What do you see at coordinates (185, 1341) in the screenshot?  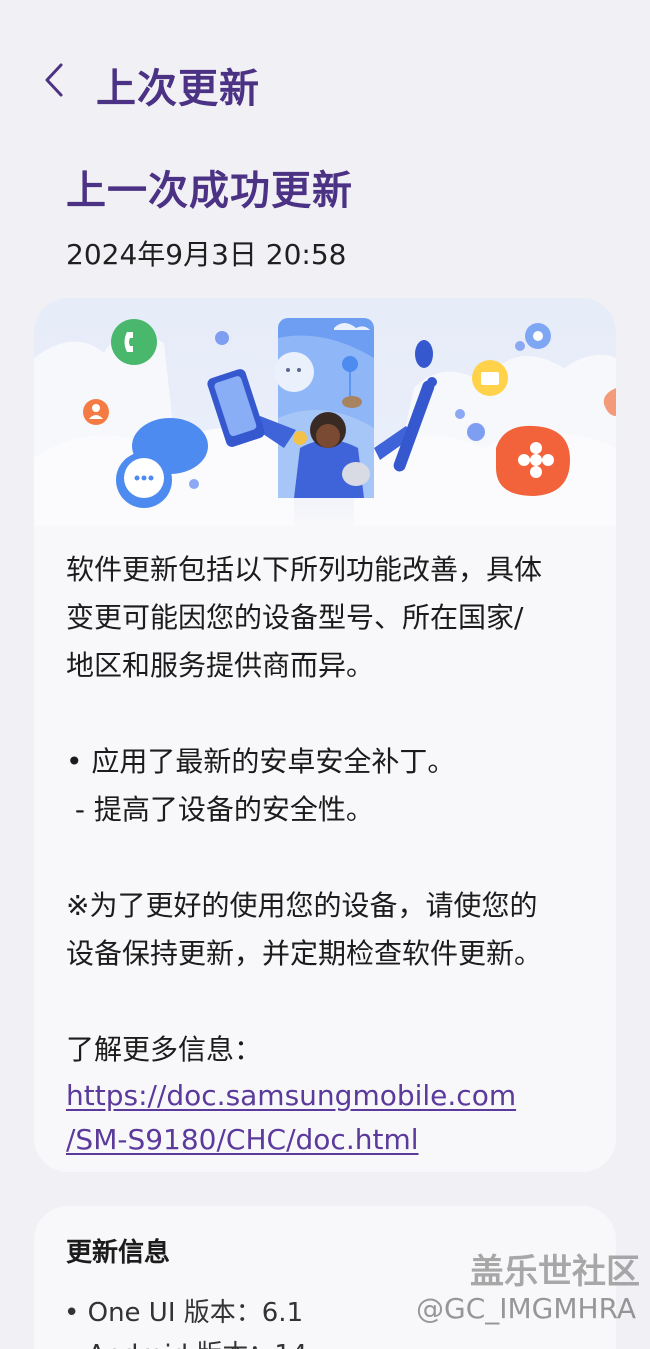 I see `android-version: • Android 版本：14` at bounding box center [185, 1341].